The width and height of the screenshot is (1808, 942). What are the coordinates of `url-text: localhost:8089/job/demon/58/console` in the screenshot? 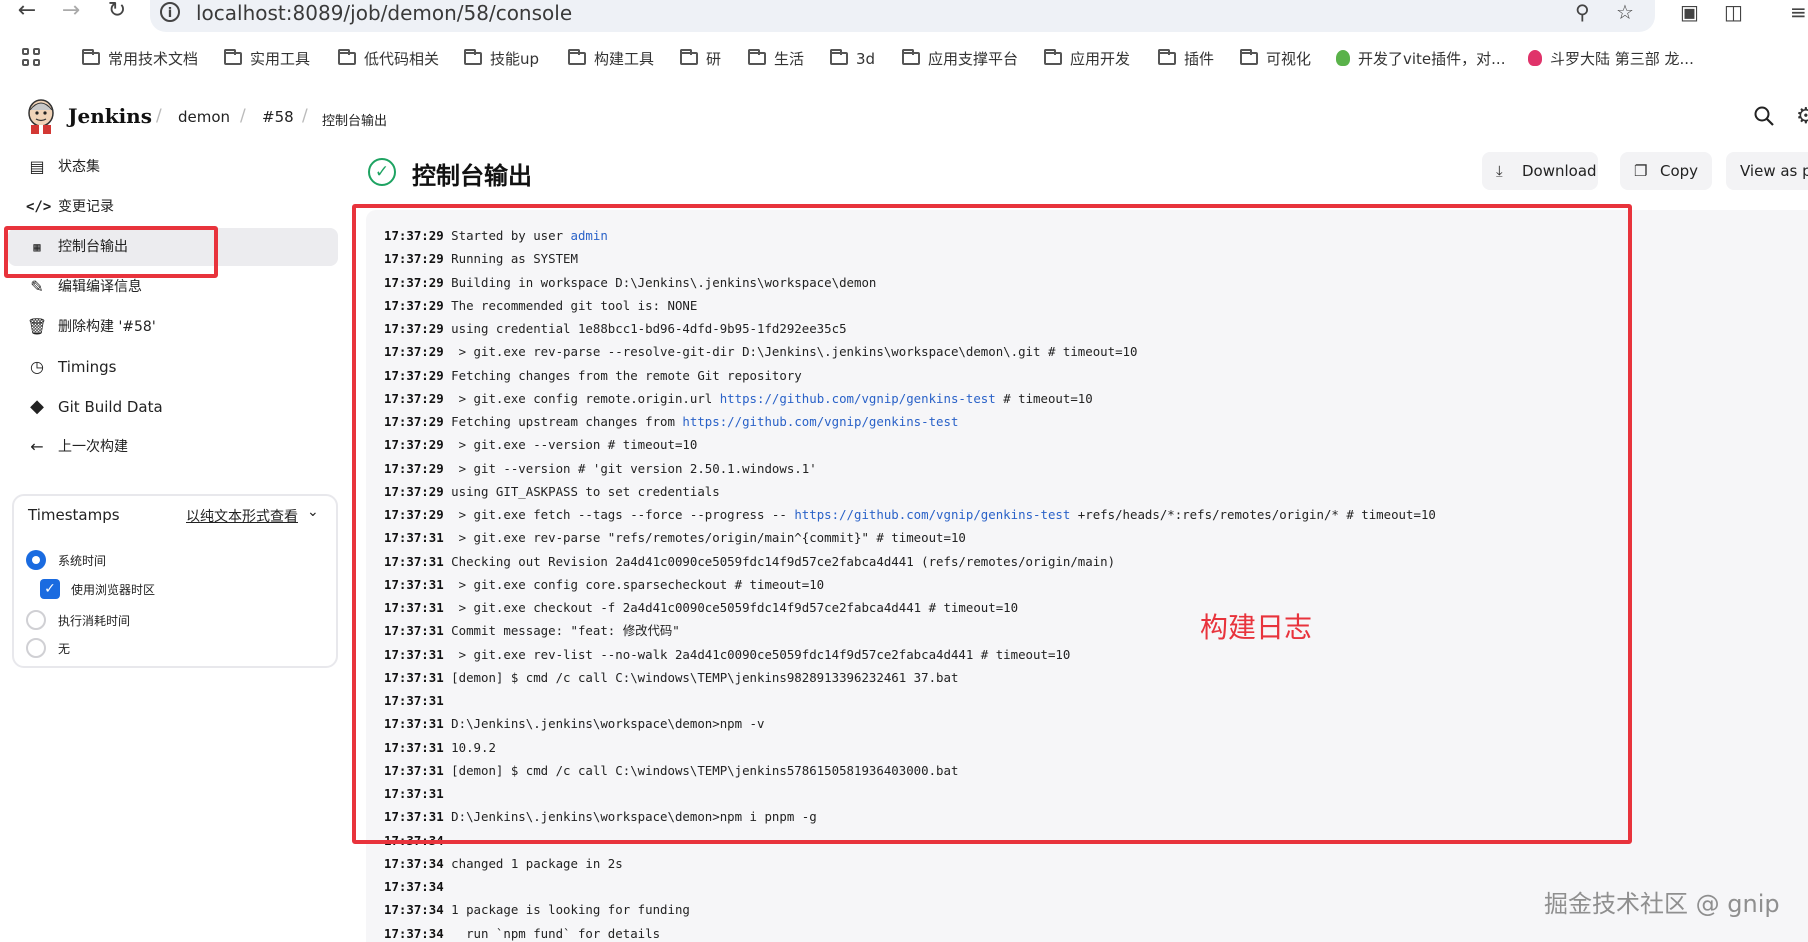 It's located at (384, 13).